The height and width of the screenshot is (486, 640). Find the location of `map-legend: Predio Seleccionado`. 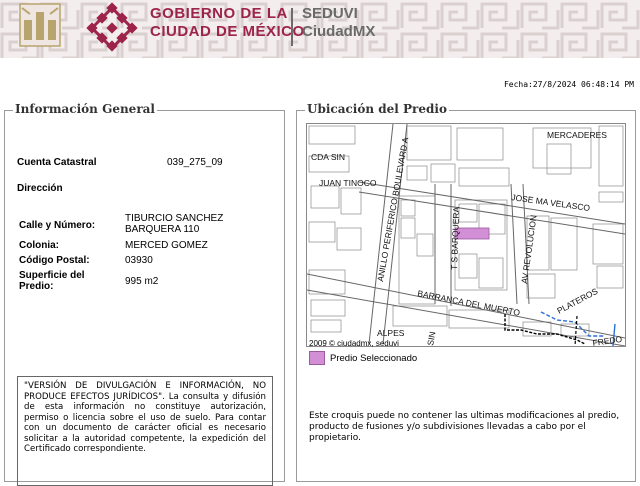

map-legend: Predio Seleccionado is located at coordinates (363, 358).